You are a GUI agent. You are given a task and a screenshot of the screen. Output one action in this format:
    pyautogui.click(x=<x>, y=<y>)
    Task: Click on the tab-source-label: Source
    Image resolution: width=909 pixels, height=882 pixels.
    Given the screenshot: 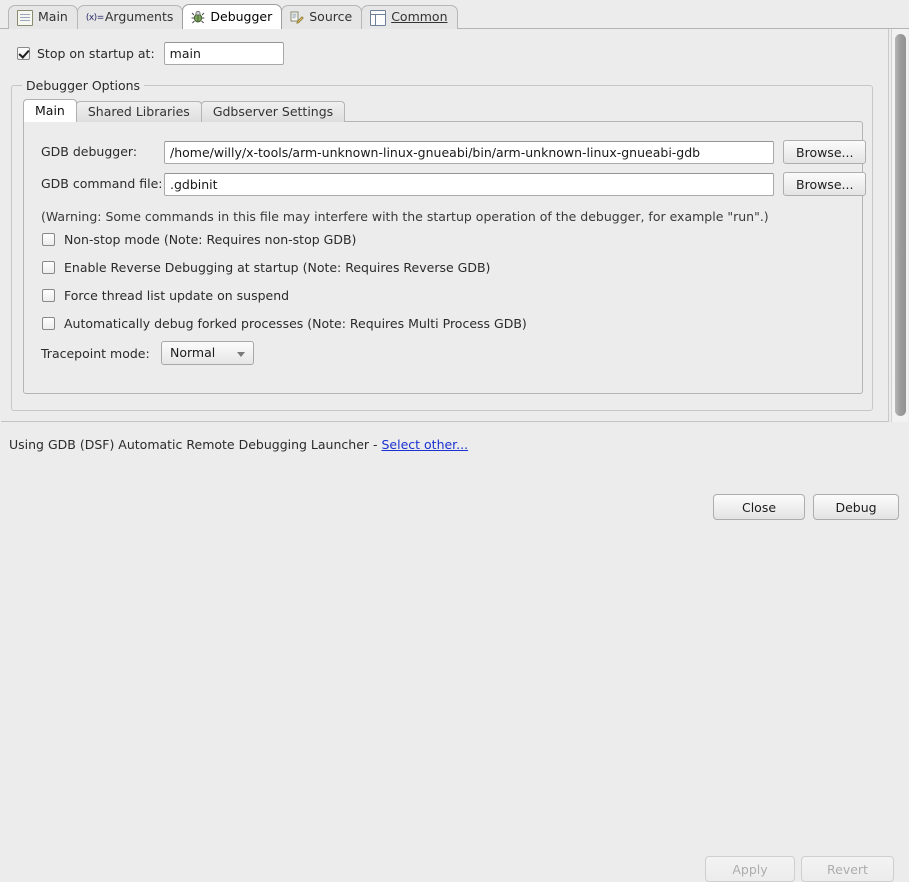 What is the action you would take?
    pyautogui.click(x=331, y=17)
    